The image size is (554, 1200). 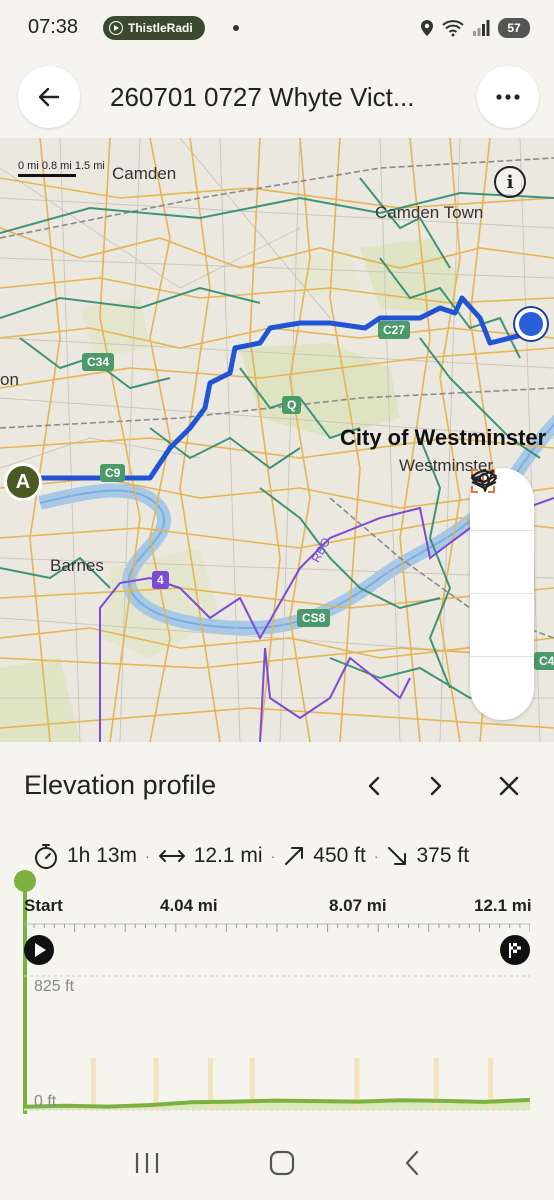 I want to click on x-tick-label: 4.04 mi, so click(x=189, y=905).